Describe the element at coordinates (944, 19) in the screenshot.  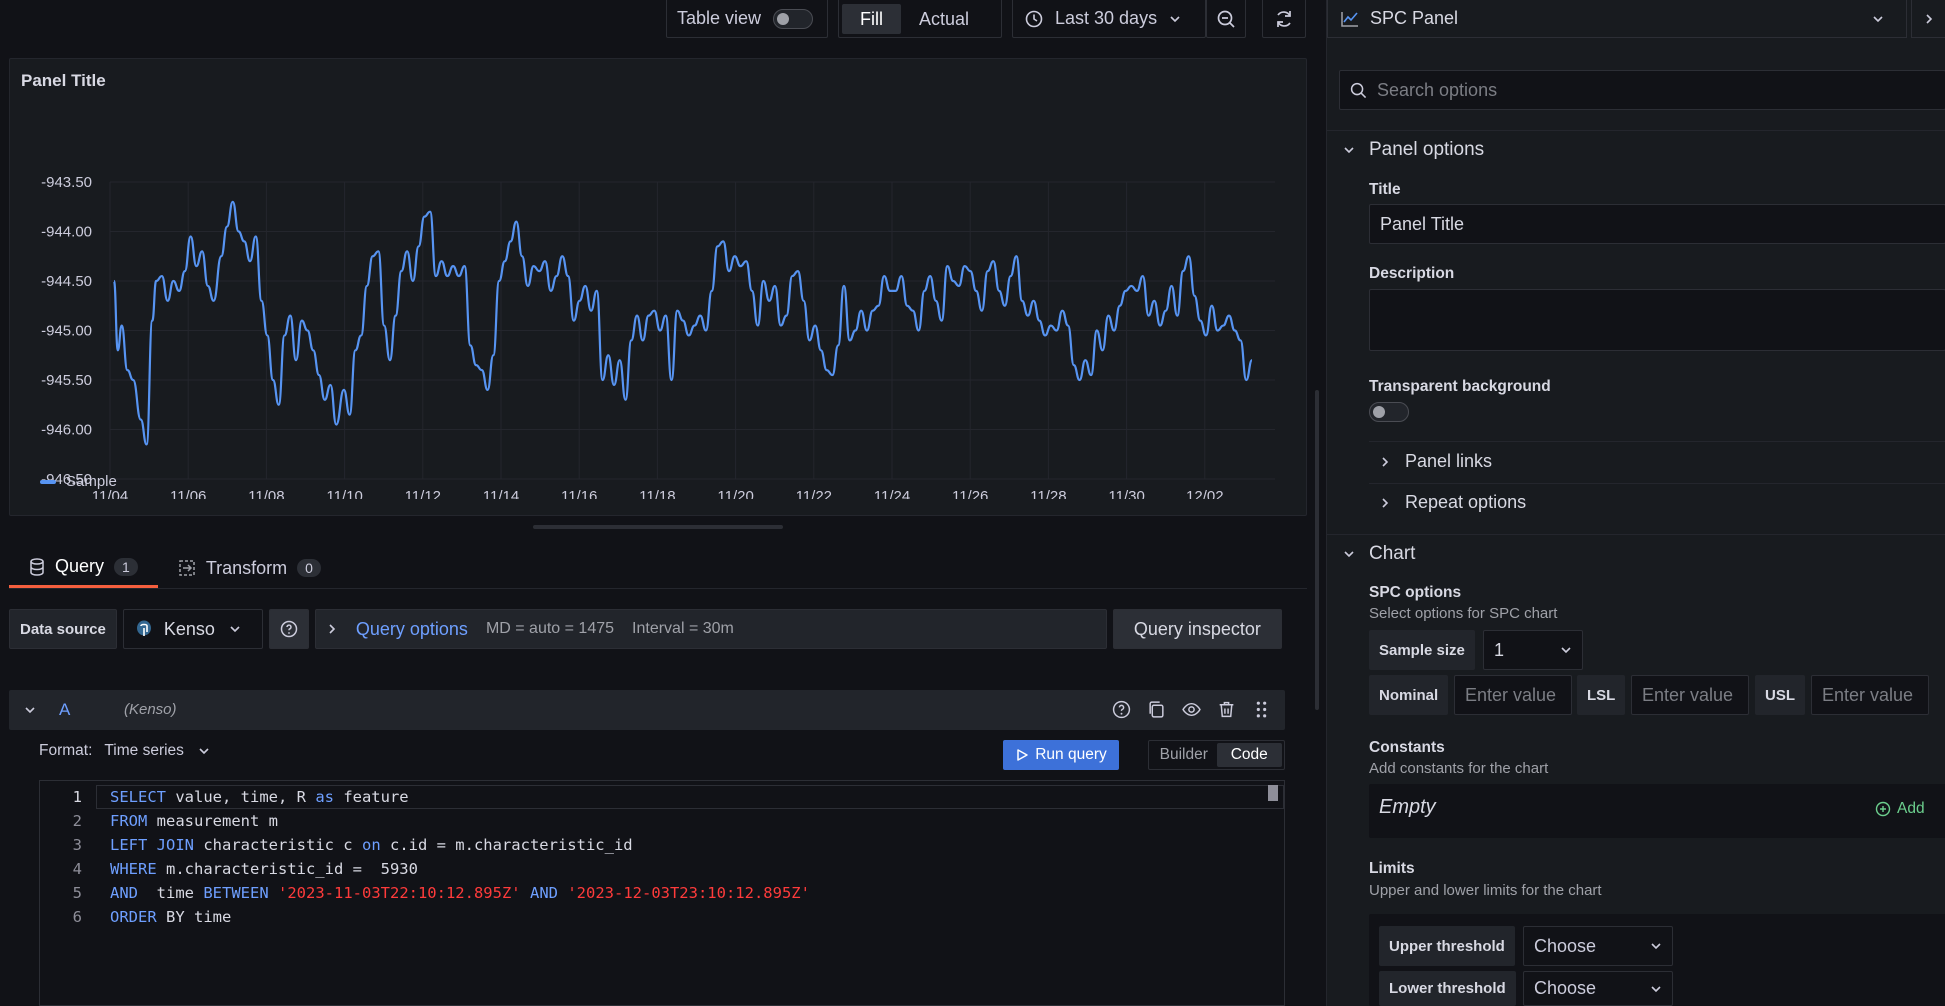
I see `actual-button: Actual` at that location.